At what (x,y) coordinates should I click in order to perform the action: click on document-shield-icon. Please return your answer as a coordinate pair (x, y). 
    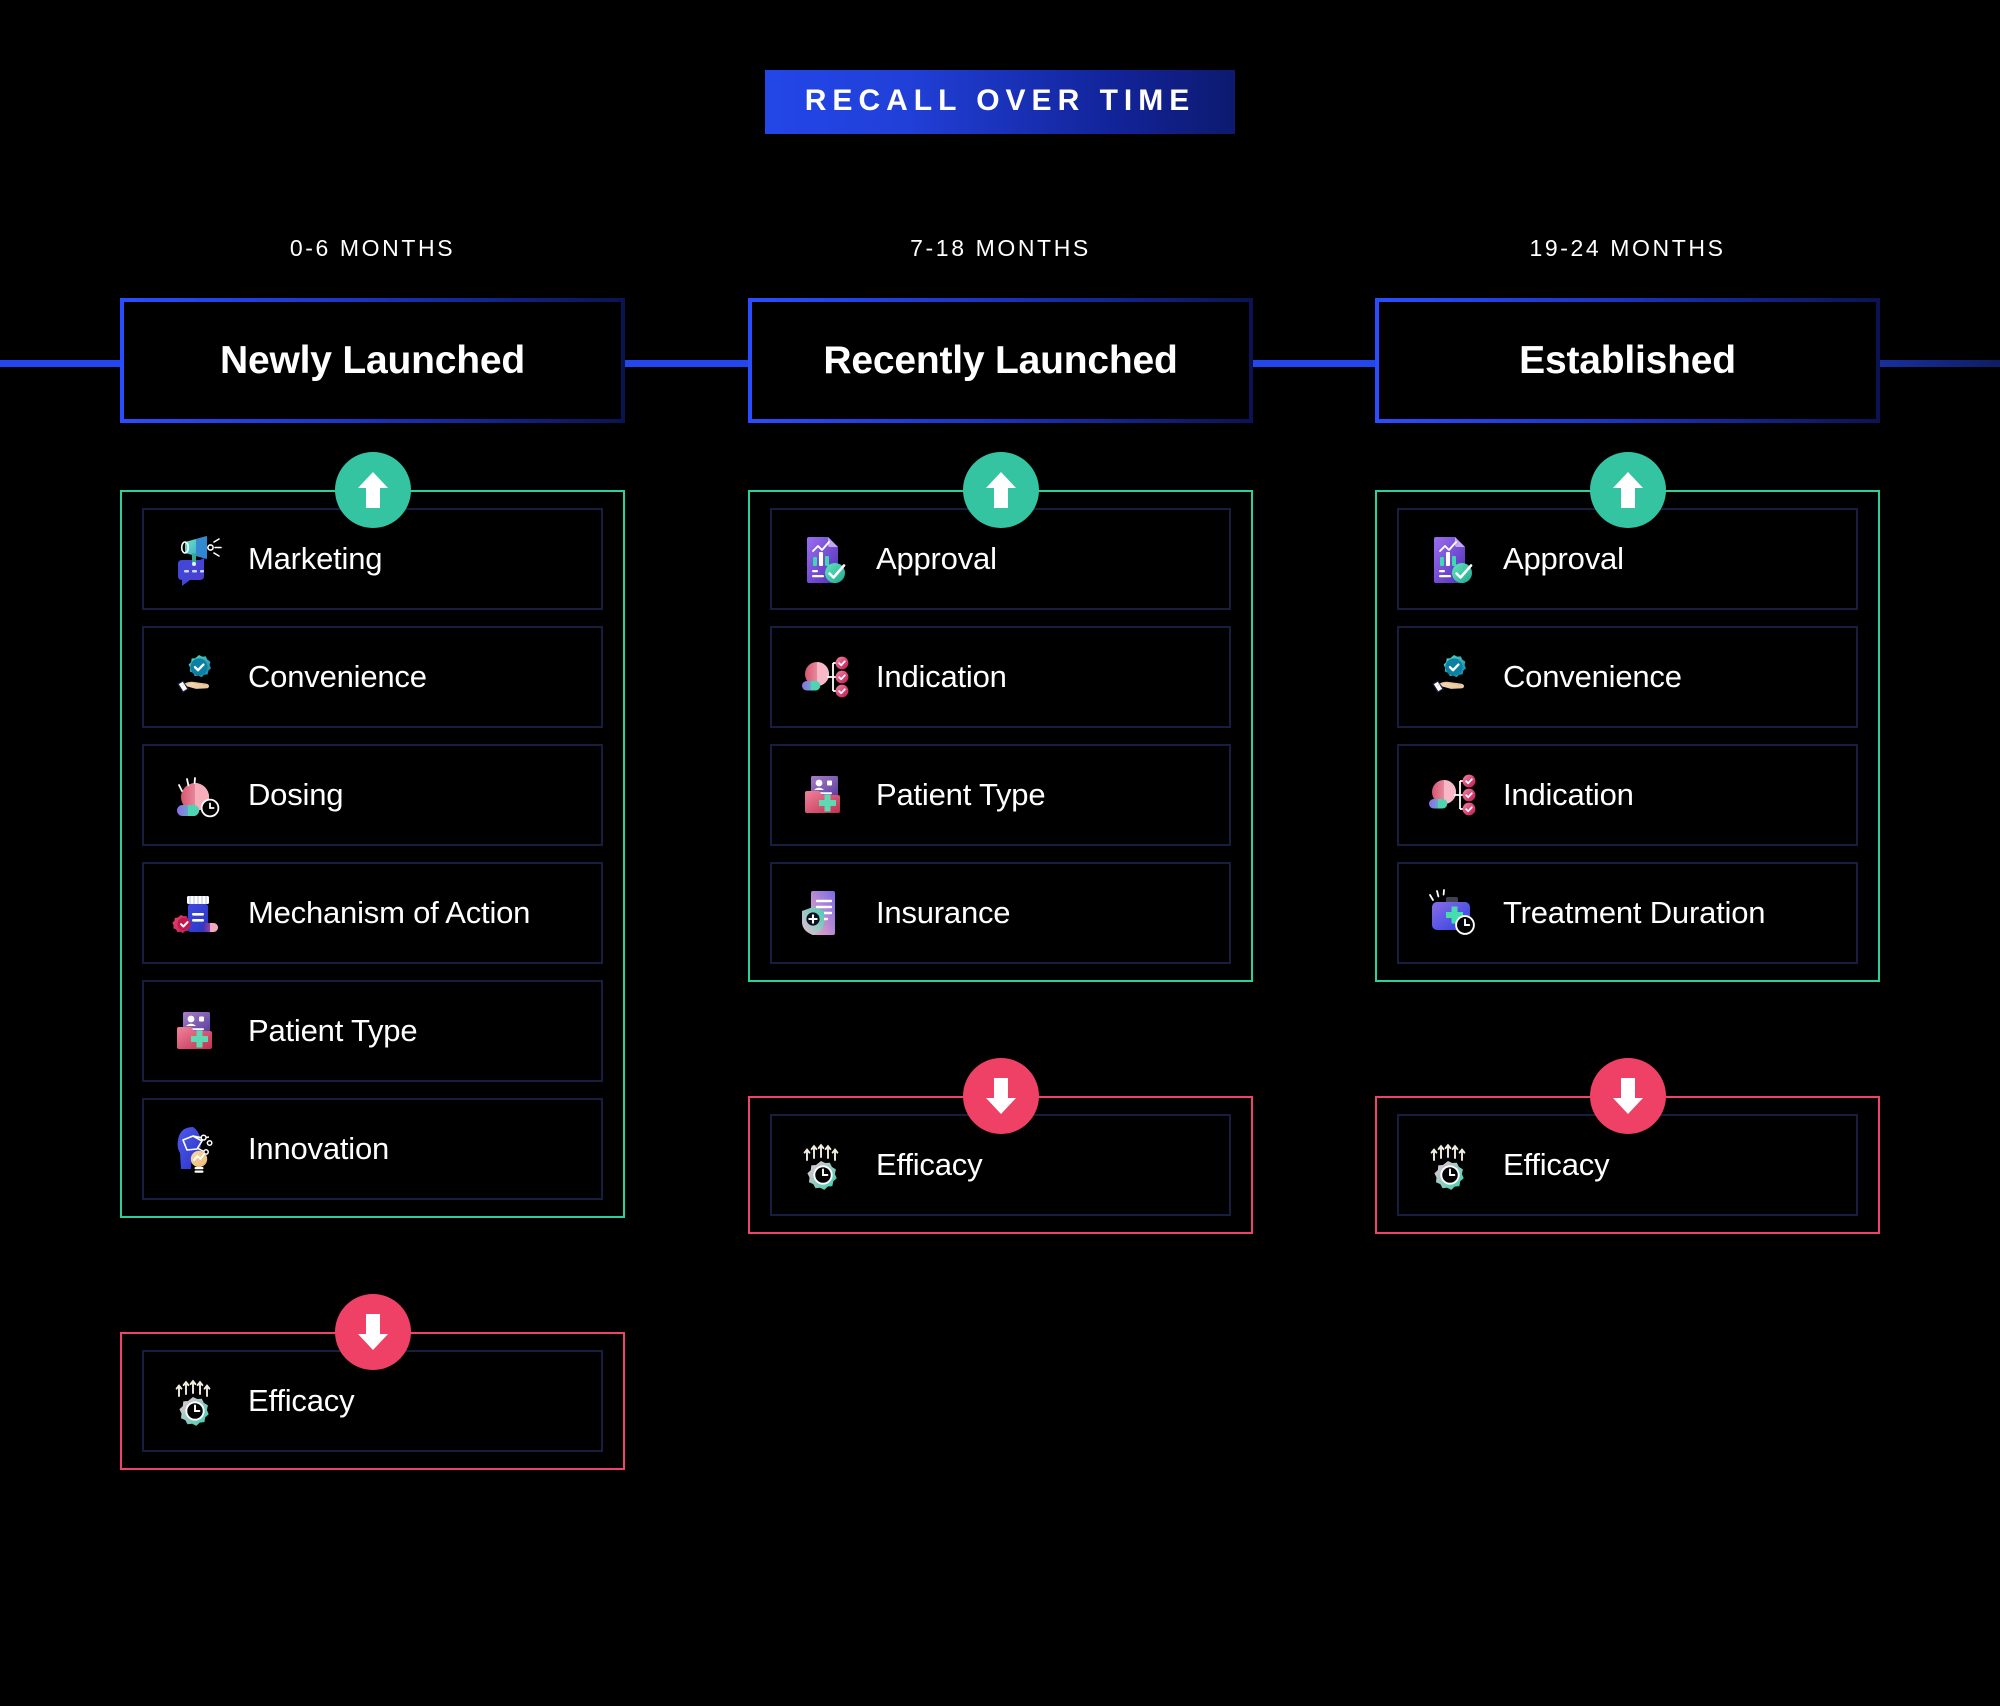
    Looking at the image, I should click on (825, 913).